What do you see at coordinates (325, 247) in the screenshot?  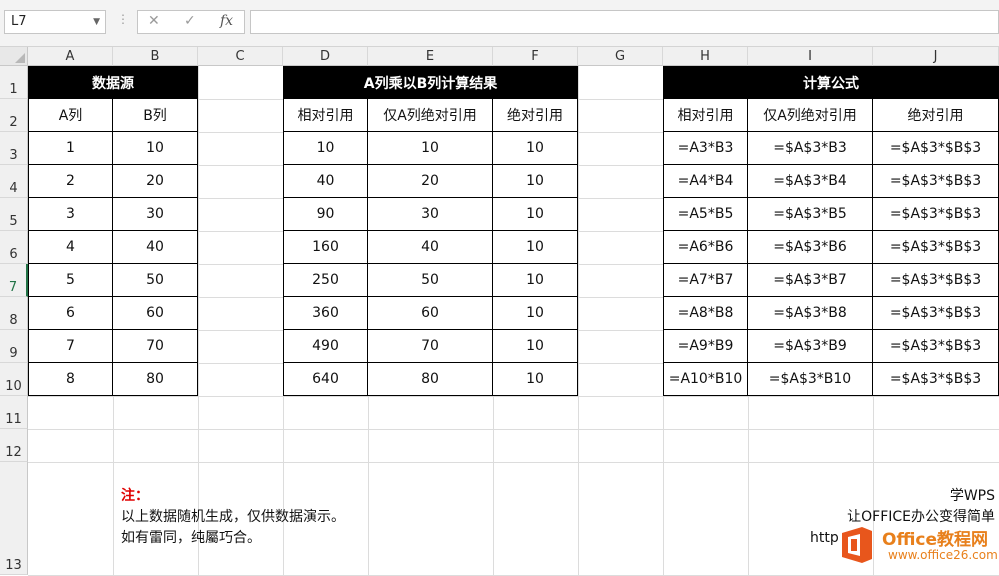 I see `result-data-cell: 160` at bounding box center [325, 247].